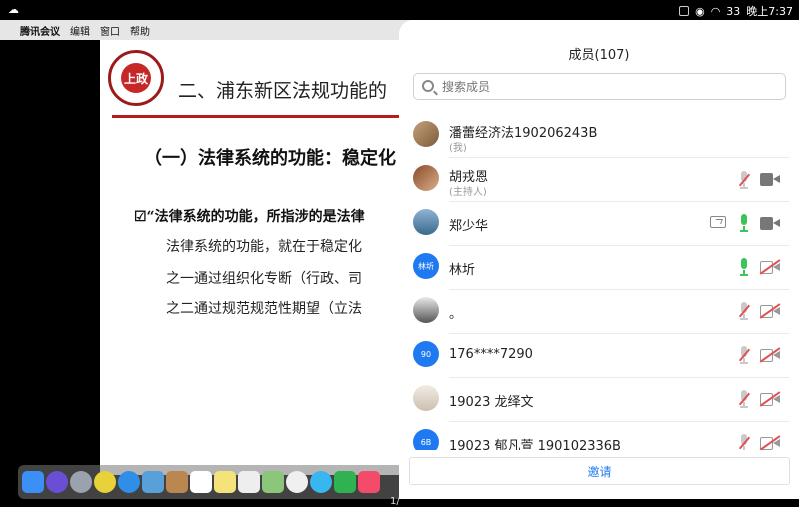  I want to click on slide-line: 法律系统的功能，就在于稳定化, so click(264, 247).